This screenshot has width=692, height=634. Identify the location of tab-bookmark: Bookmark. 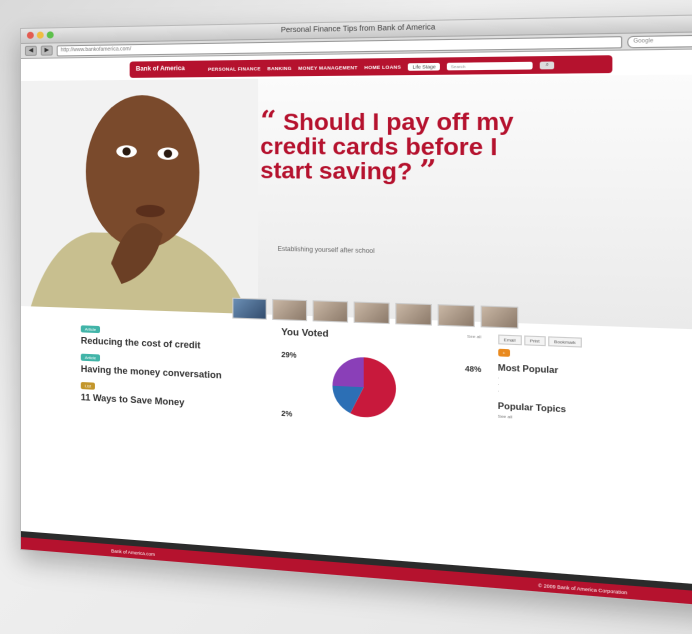
(565, 342).